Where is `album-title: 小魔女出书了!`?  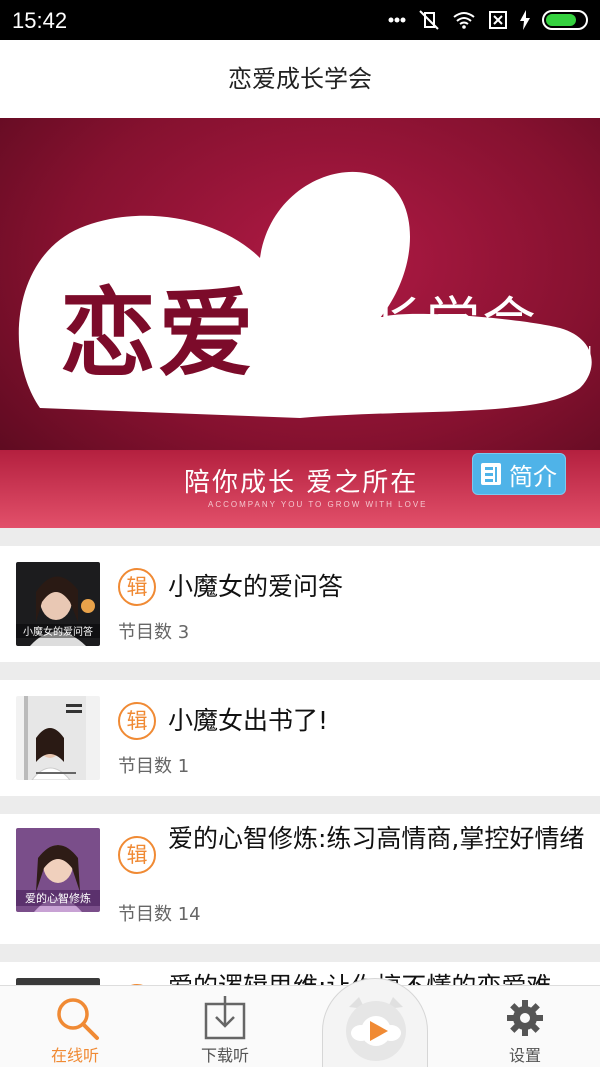 album-title: 小魔女出书了! is located at coordinates (248, 720).